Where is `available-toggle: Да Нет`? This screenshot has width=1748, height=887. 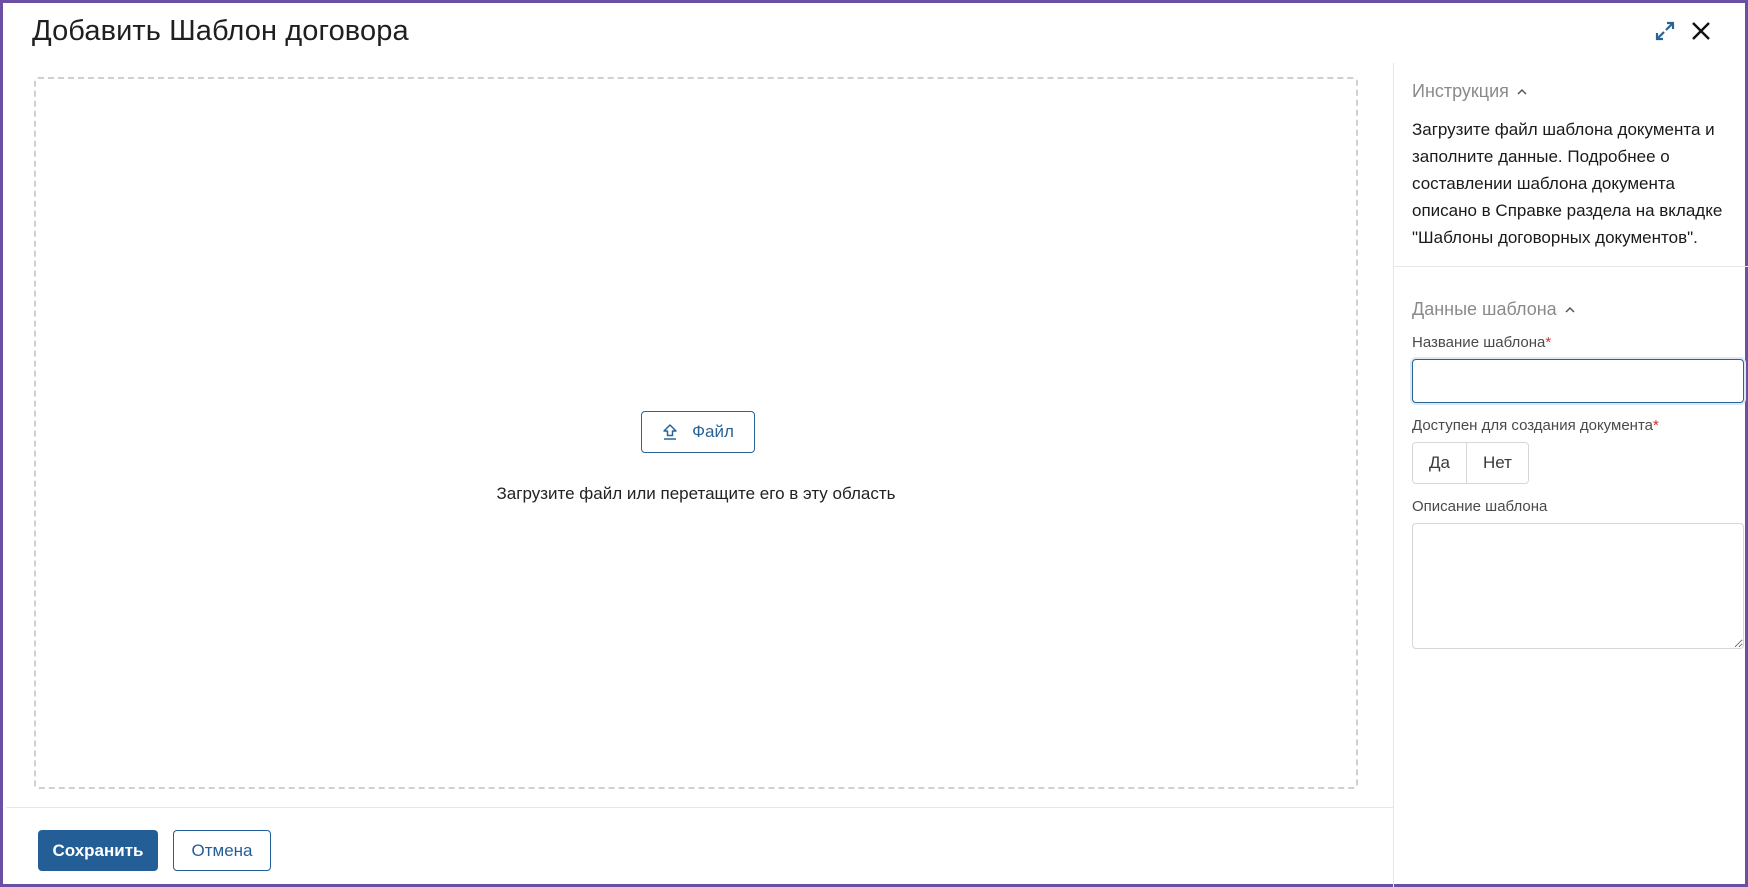 available-toggle: Да Нет is located at coordinates (1470, 463).